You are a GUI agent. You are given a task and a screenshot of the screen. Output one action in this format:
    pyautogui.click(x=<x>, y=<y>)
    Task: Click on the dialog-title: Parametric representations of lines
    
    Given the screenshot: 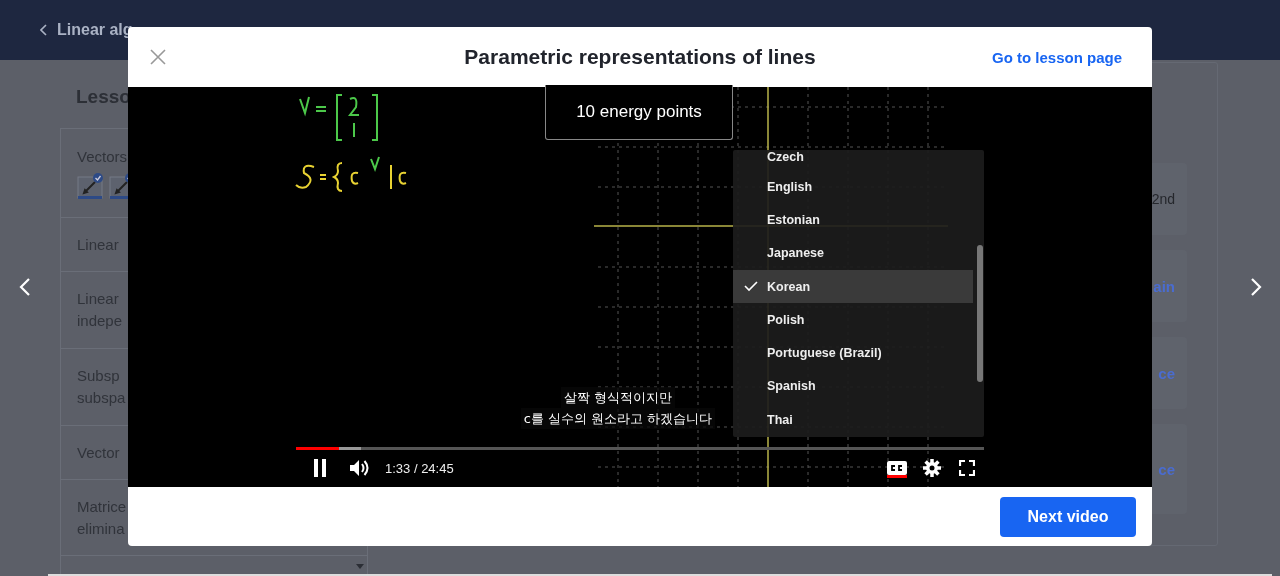 What is the action you would take?
    pyautogui.click(x=640, y=57)
    